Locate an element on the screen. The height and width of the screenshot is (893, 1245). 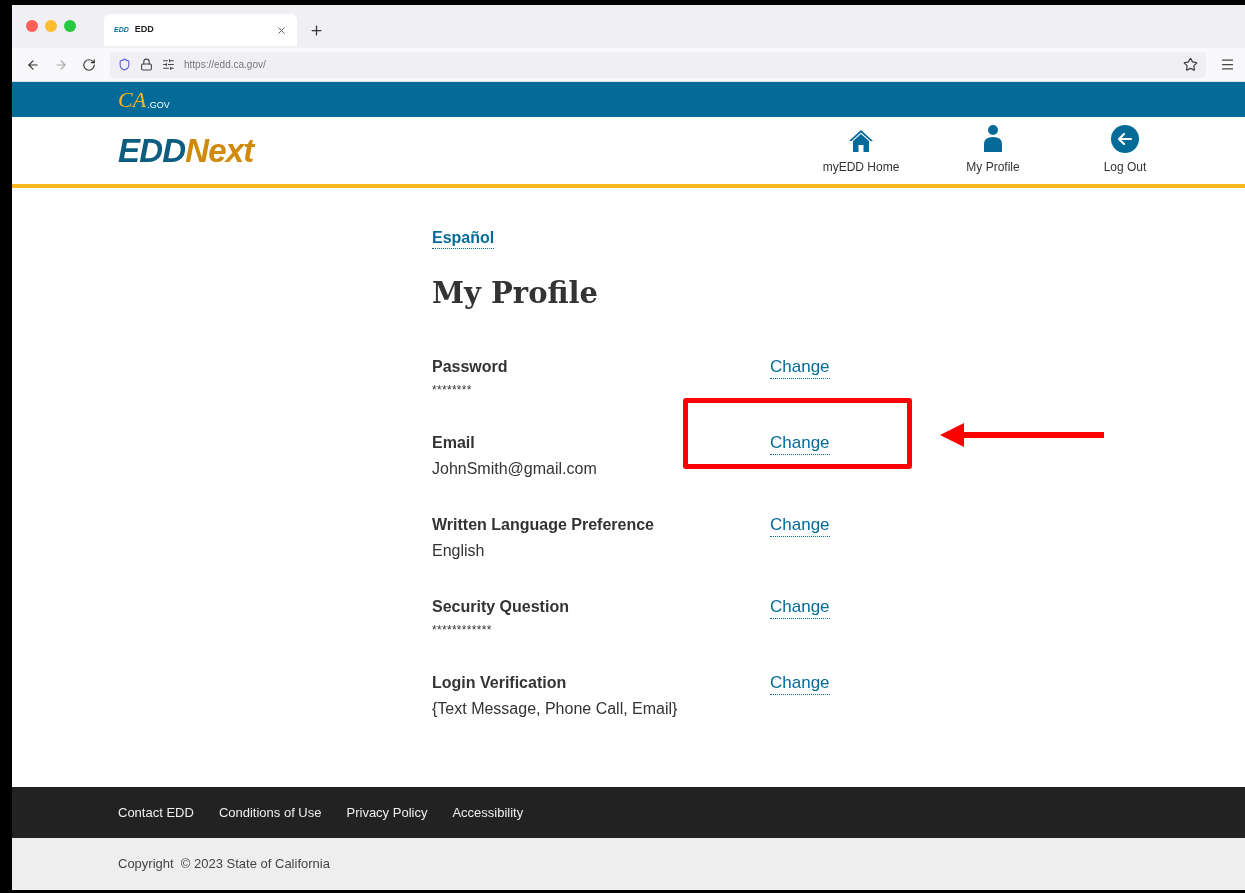
field-value: English is located at coordinates (459, 551).